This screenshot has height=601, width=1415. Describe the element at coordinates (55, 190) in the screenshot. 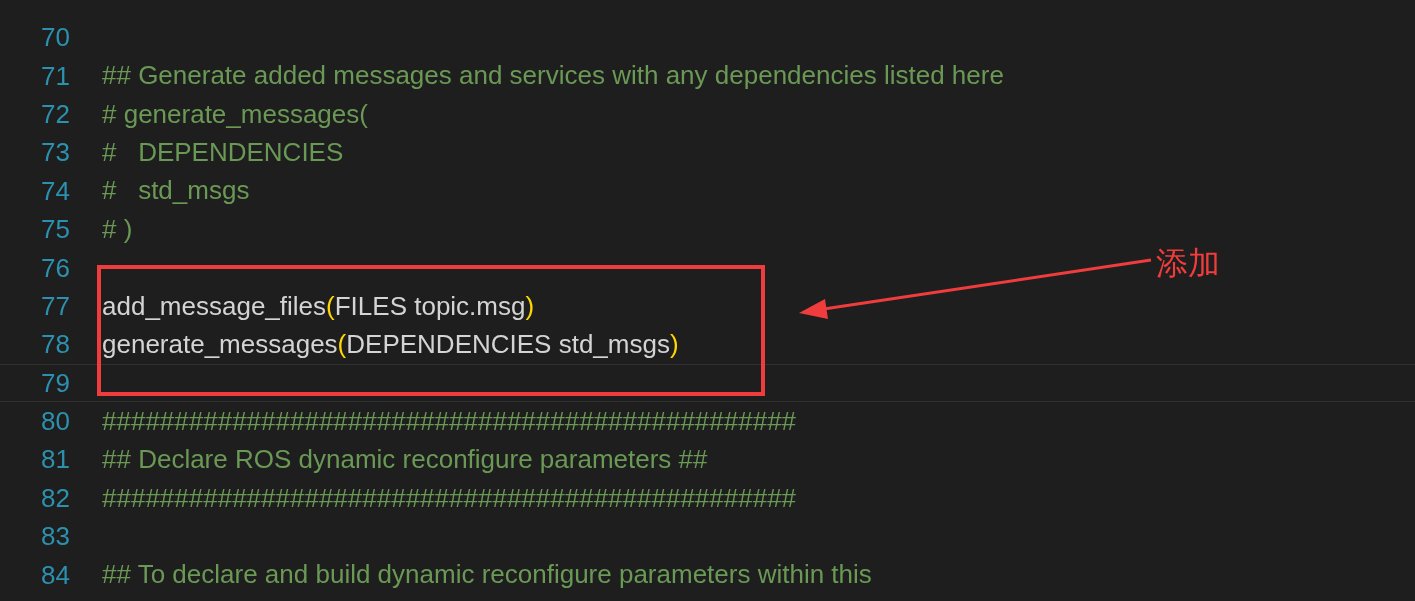

I see `line-number: 74` at that location.